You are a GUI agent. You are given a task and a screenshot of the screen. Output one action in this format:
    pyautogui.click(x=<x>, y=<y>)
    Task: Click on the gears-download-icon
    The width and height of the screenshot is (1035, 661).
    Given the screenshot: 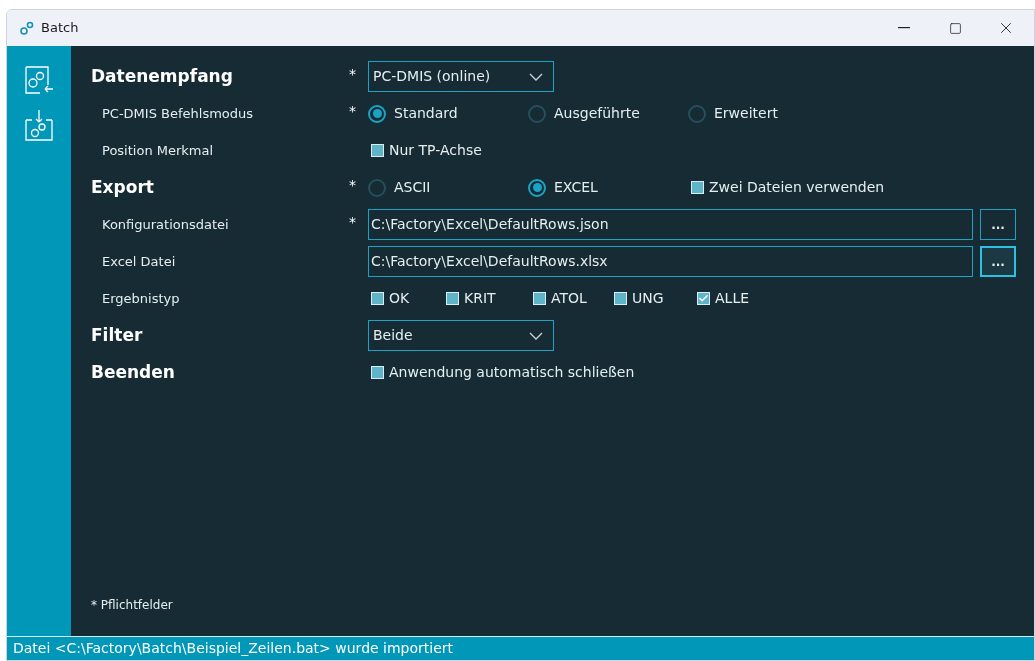 What is the action you would take?
    pyautogui.click(x=39, y=125)
    